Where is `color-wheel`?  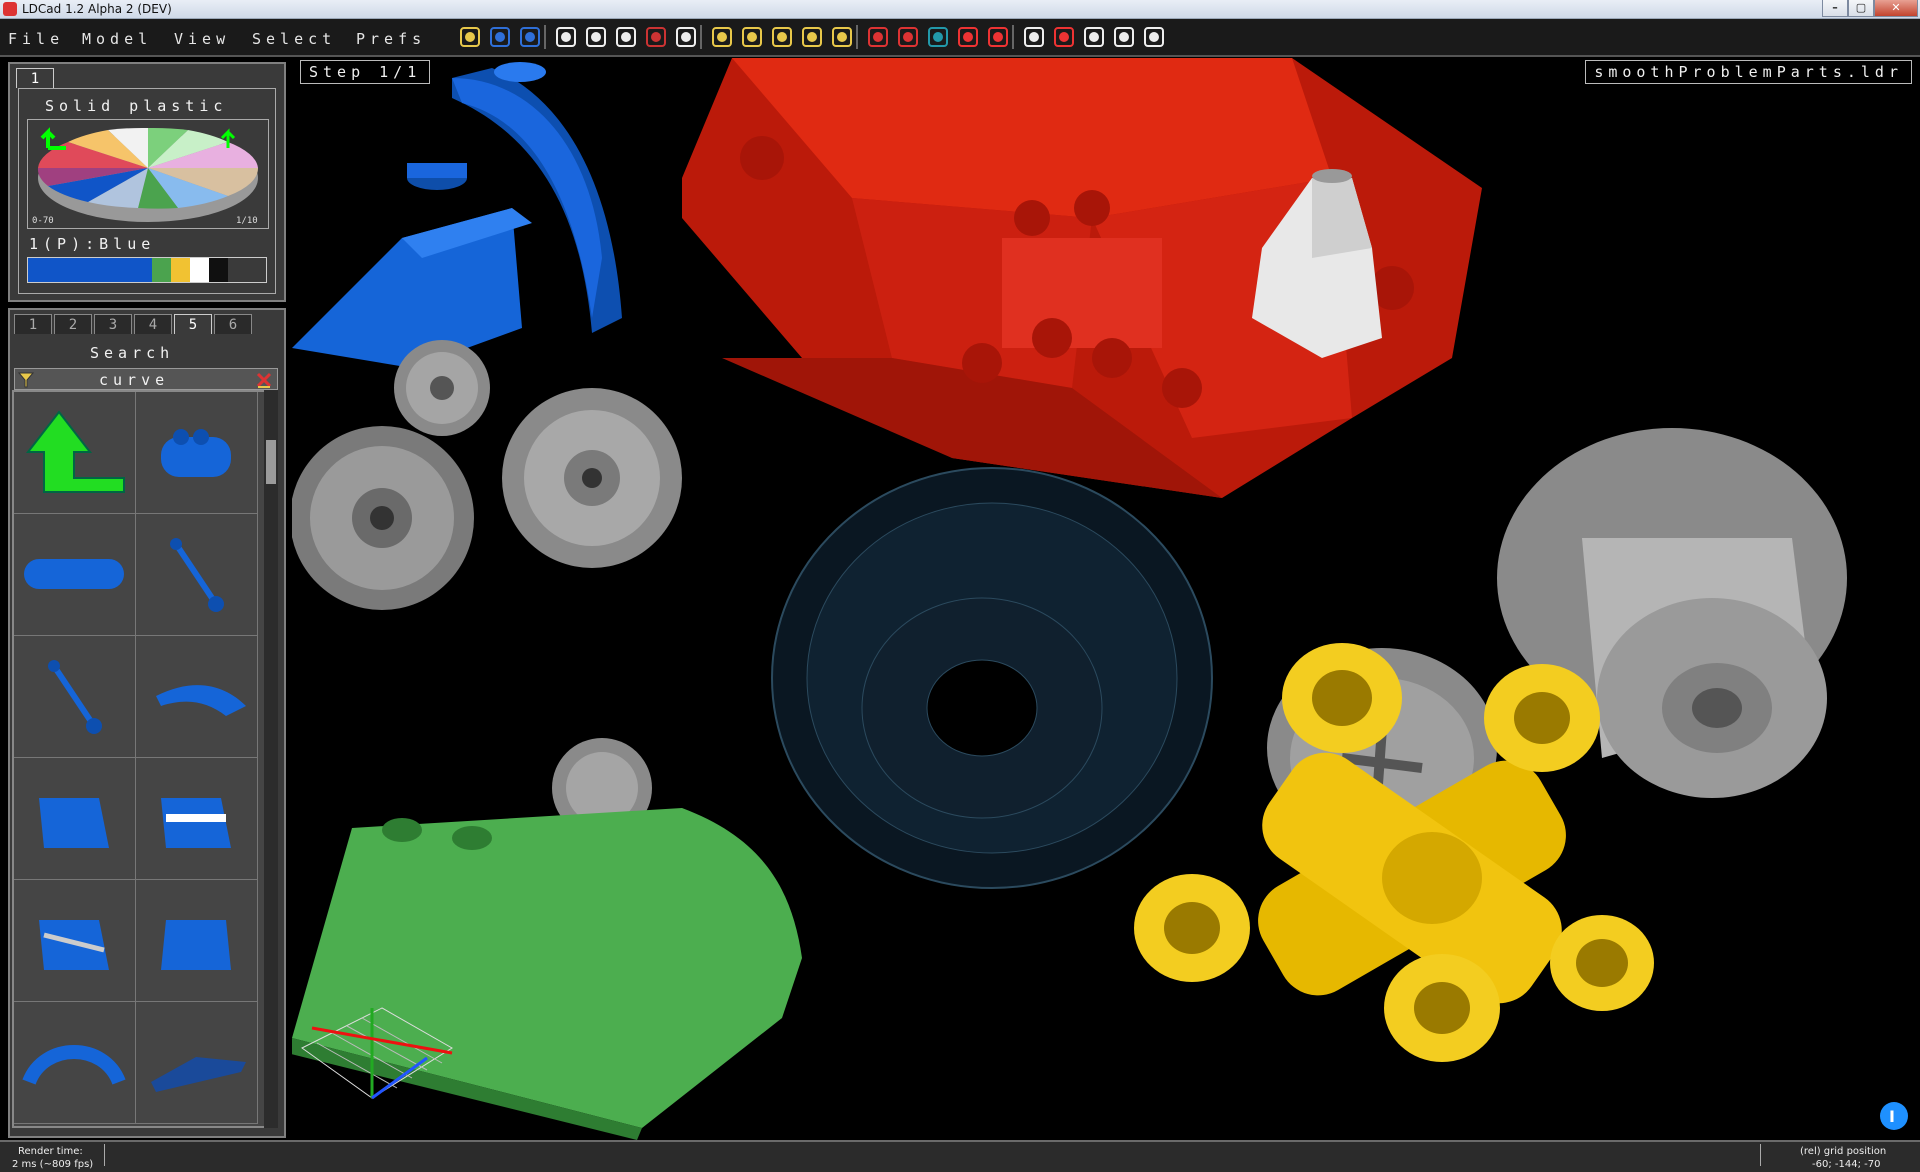 color-wheel is located at coordinates (148, 174).